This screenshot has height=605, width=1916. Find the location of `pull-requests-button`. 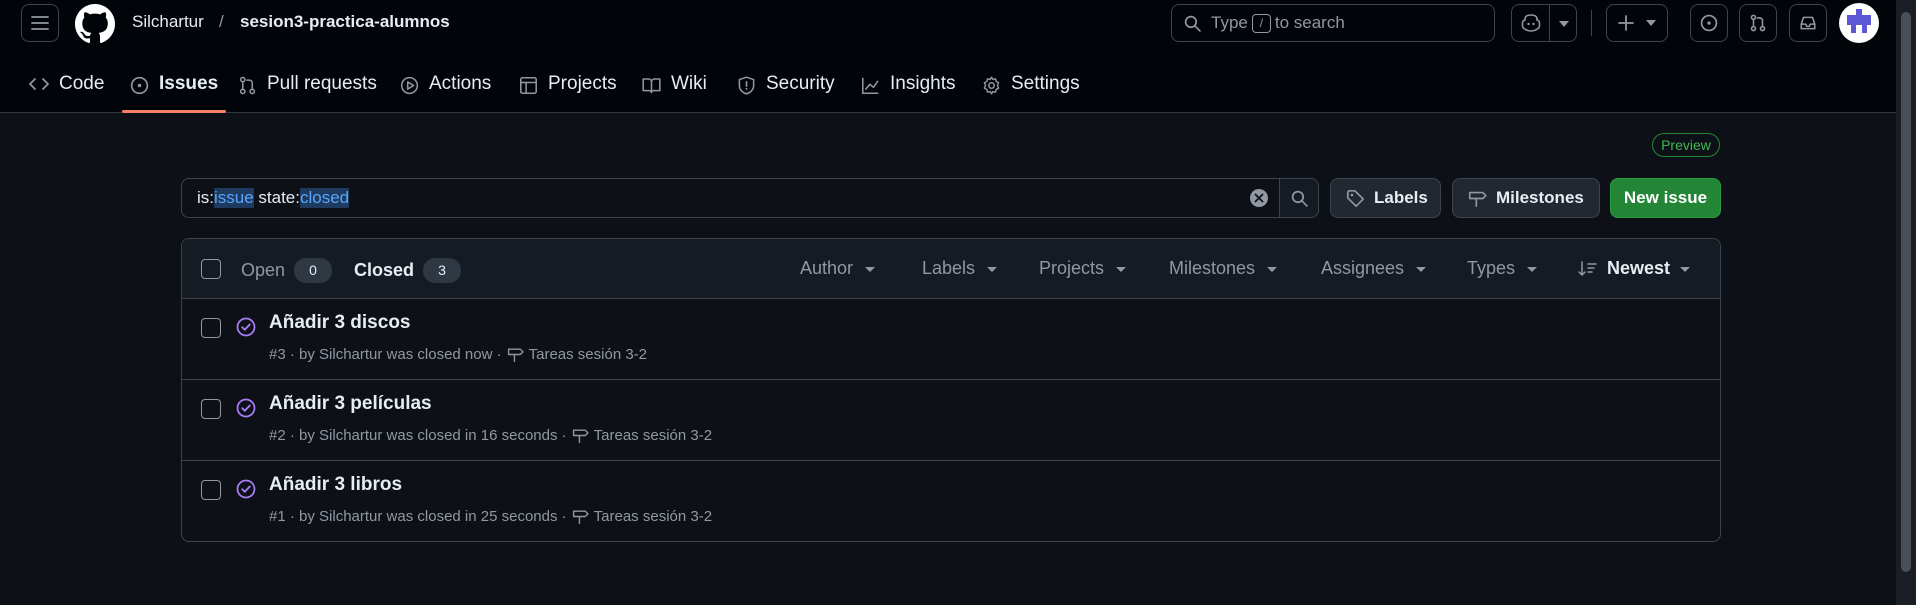

pull-requests-button is located at coordinates (1758, 23).